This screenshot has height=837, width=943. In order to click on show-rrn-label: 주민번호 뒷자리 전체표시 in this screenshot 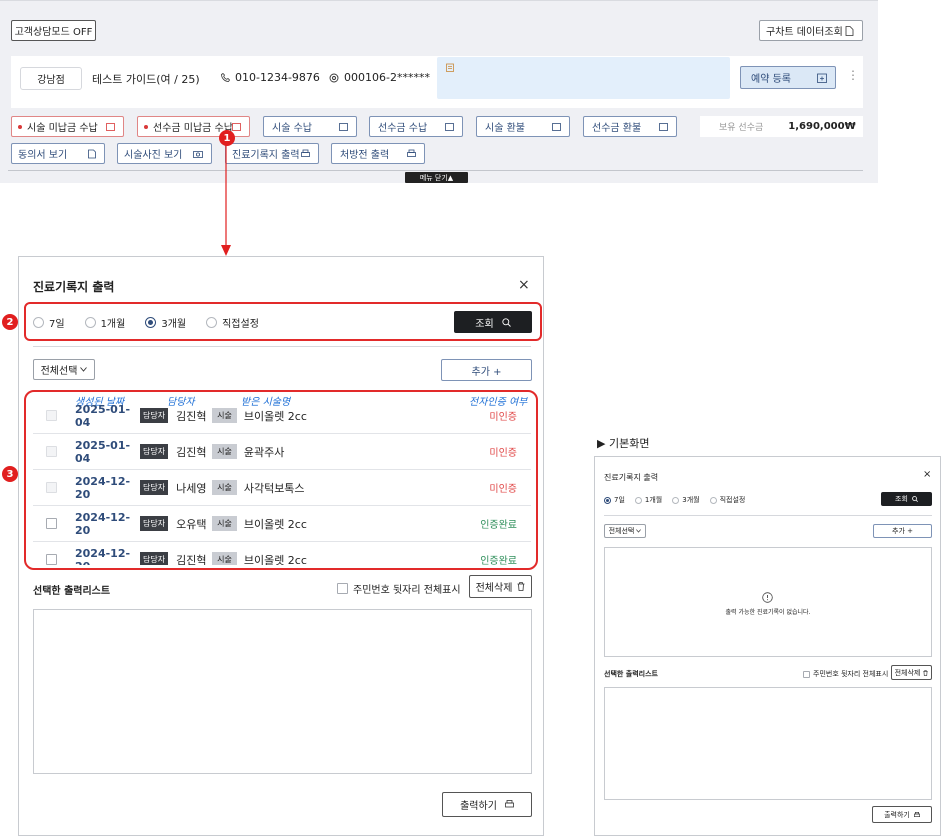, I will do `click(407, 590)`.